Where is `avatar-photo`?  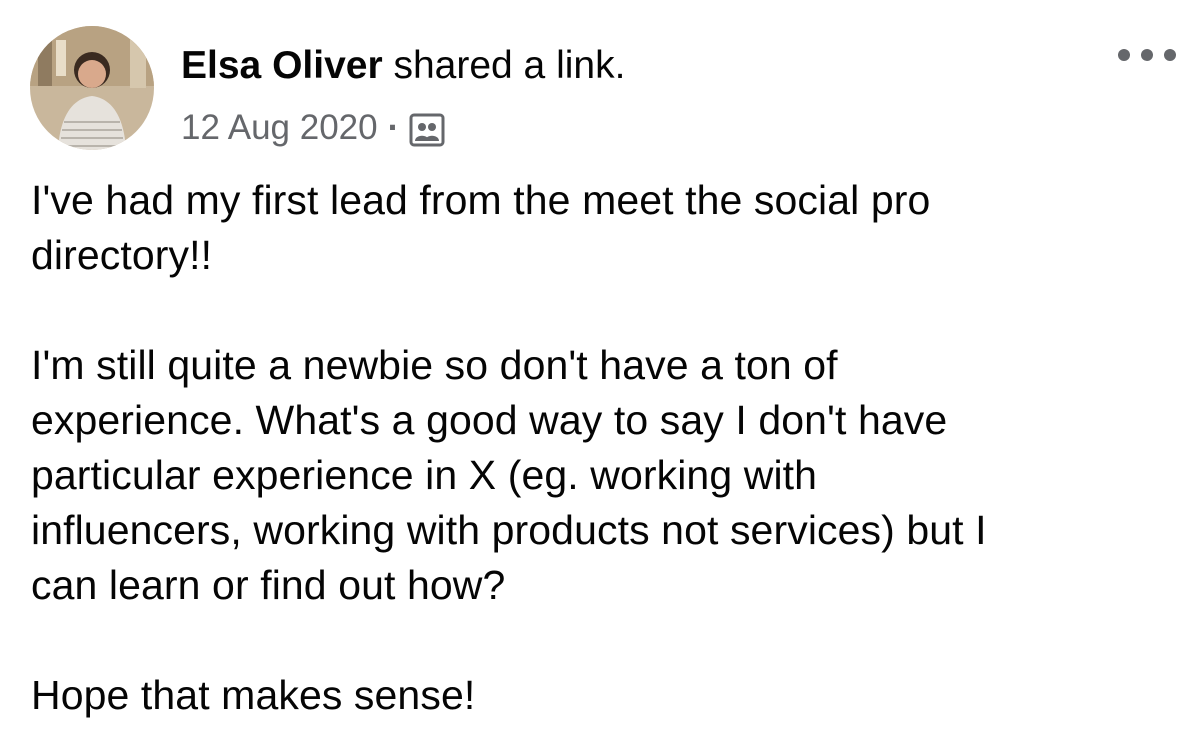 avatar-photo is located at coordinates (92, 88).